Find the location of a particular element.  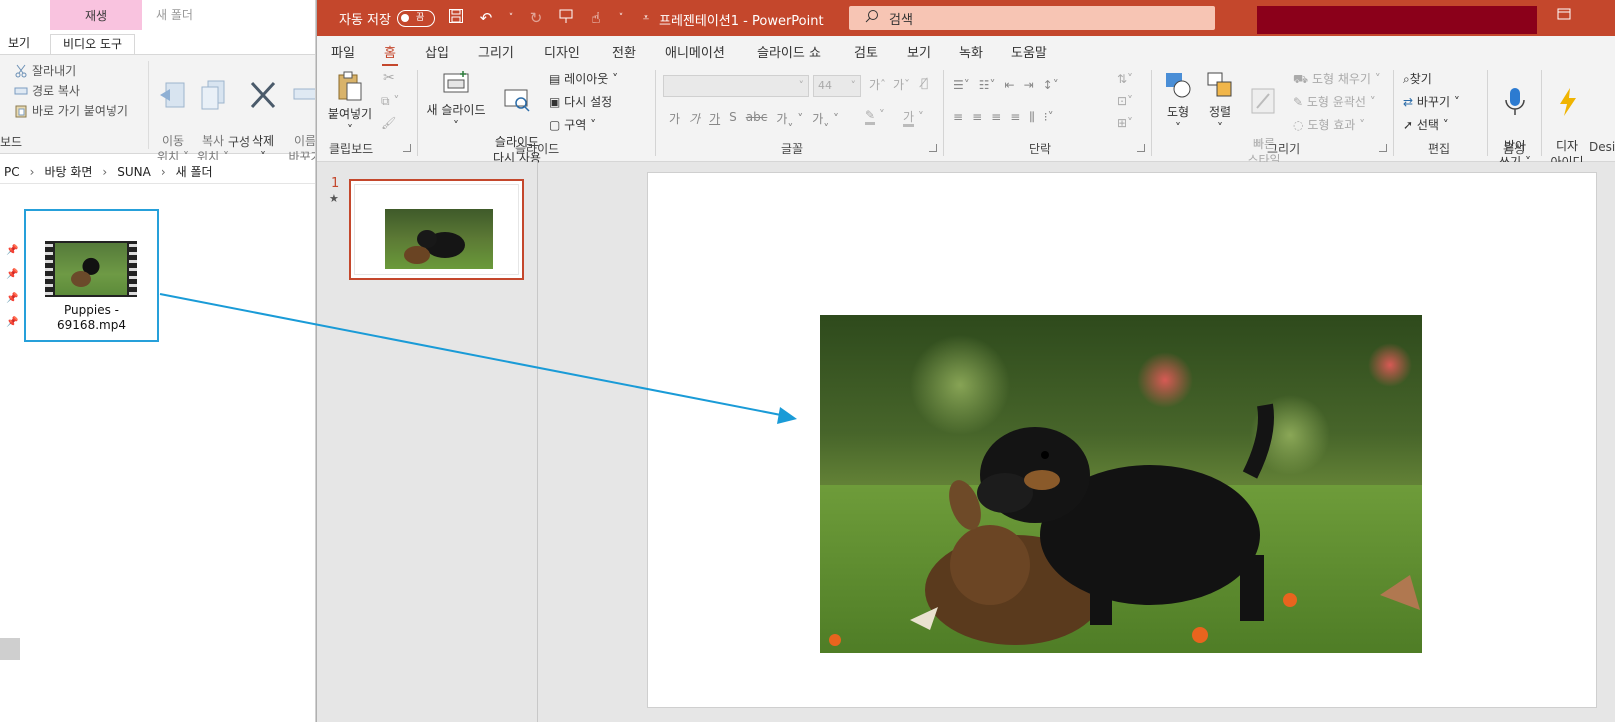

line-spacing-icon: ↕˅ is located at coordinates (1051, 85).